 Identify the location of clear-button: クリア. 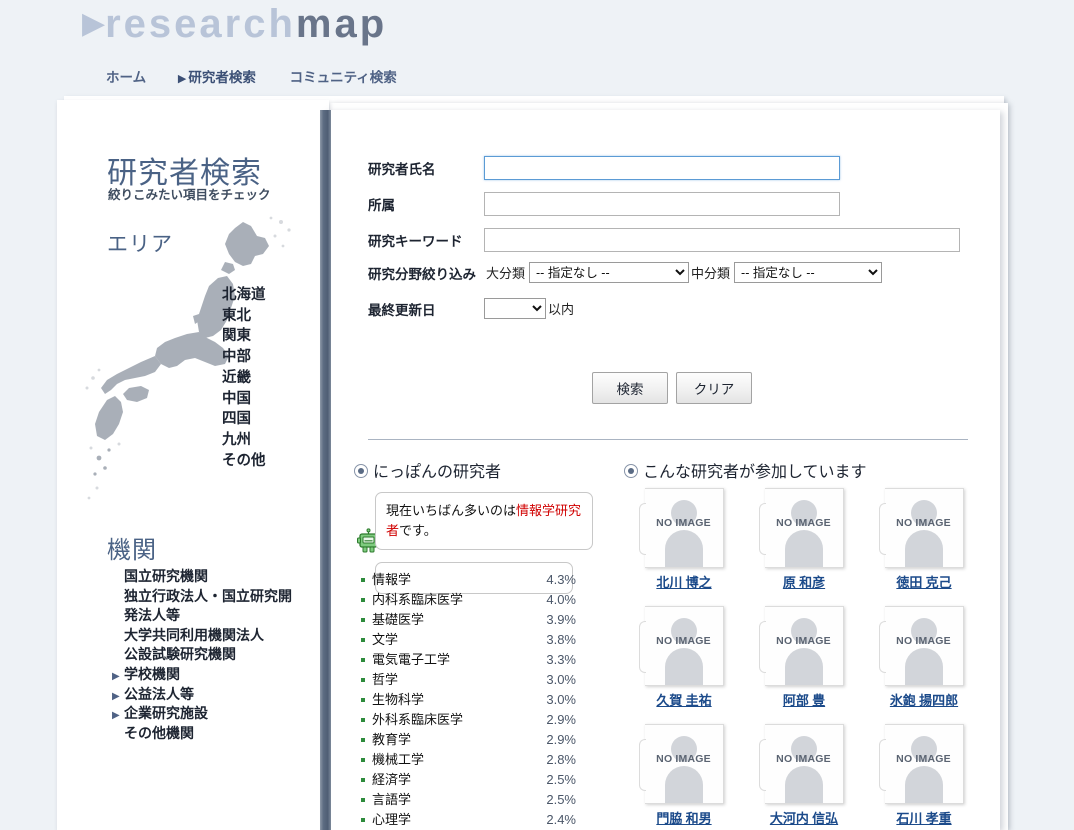
(714, 388).